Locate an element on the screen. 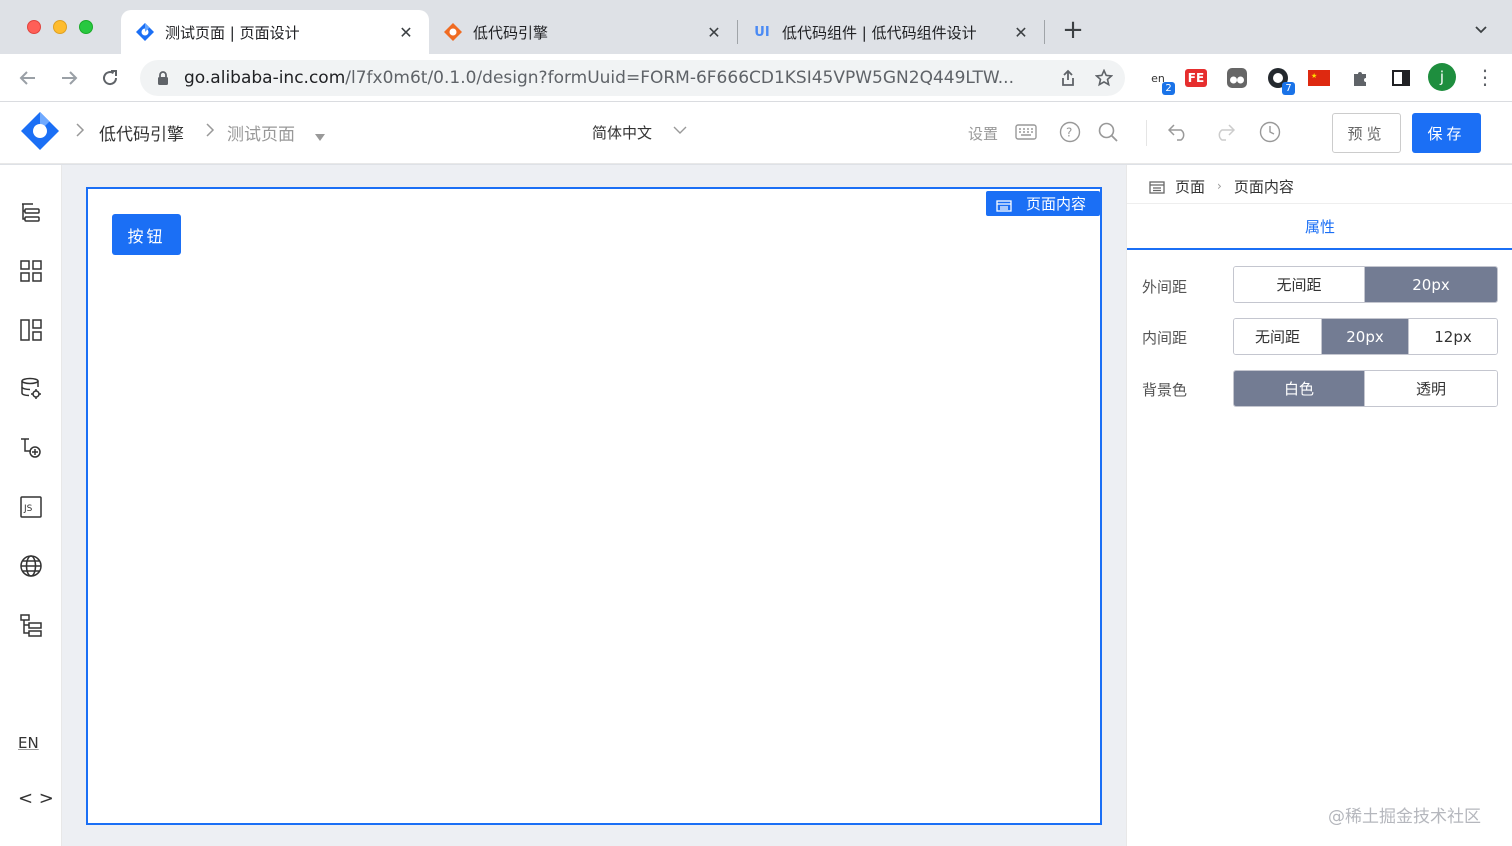 This screenshot has width=1512, height=846. settings-link: 设置 is located at coordinates (983, 133).